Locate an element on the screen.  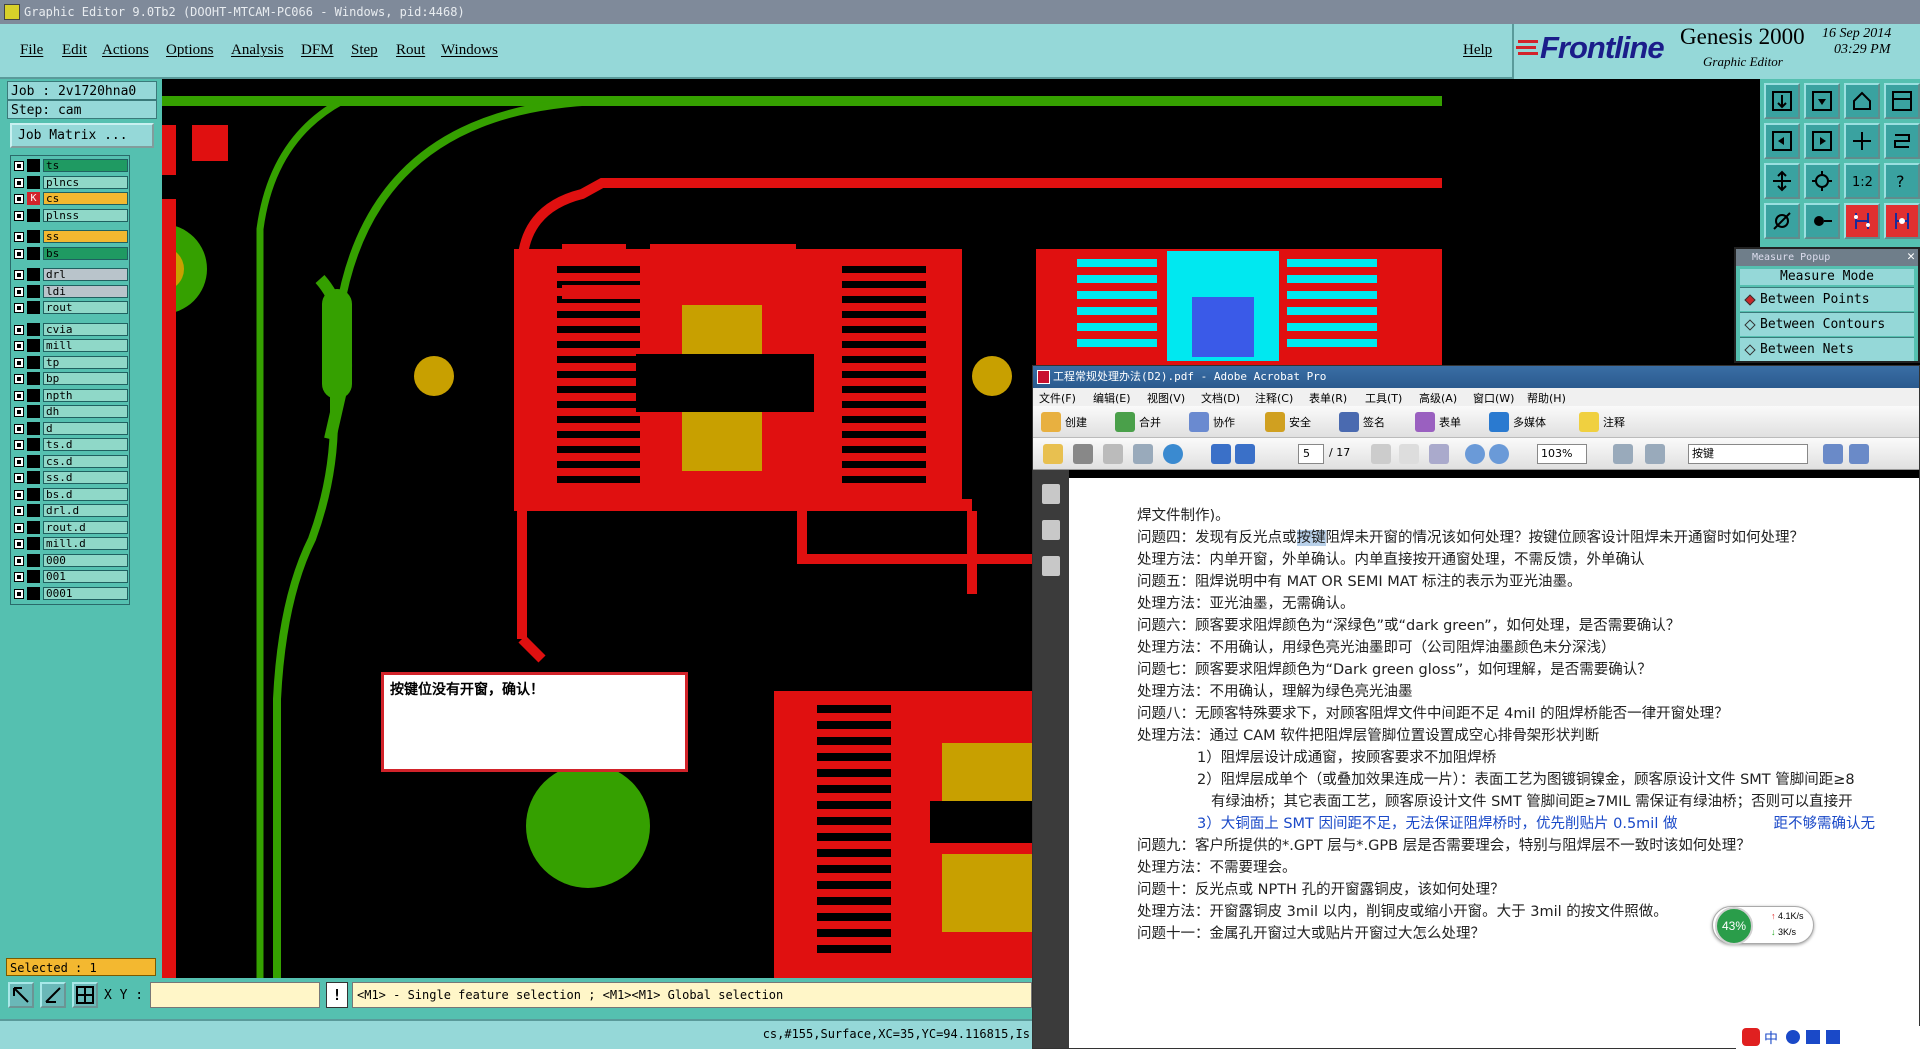
layer-name: ss is located at coordinates (85, 236).